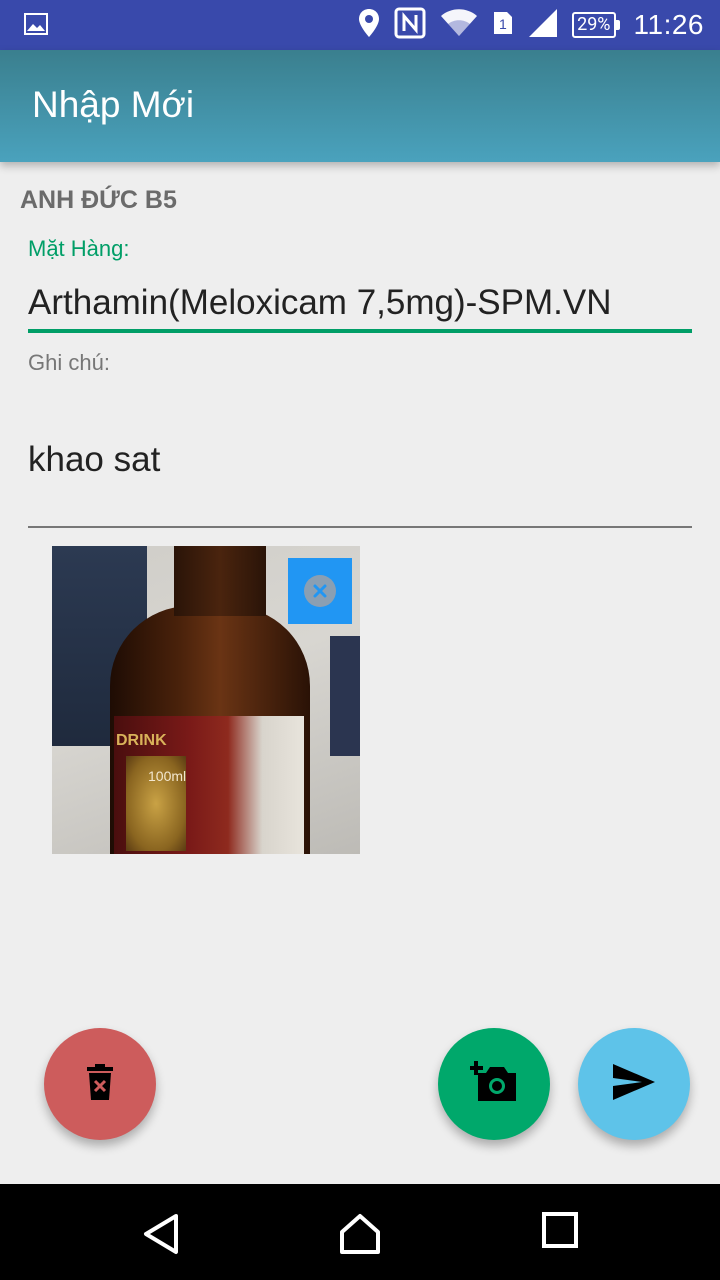 The height and width of the screenshot is (1280, 720). Describe the element at coordinates (360, 106) in the screenshot. I see `app-bar: Nhập Mới` at that location.